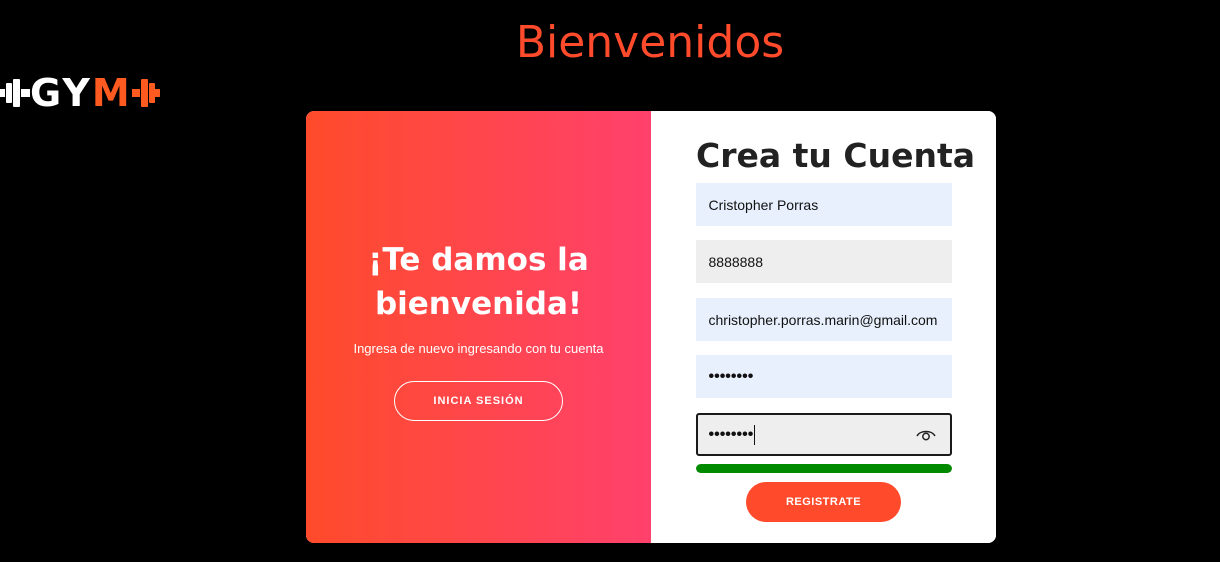 This screenshot has width=1220, height=562. Describe the element at coordinates (823, 261) in the screenshot. I see `phone-field: 8888888` at that location.